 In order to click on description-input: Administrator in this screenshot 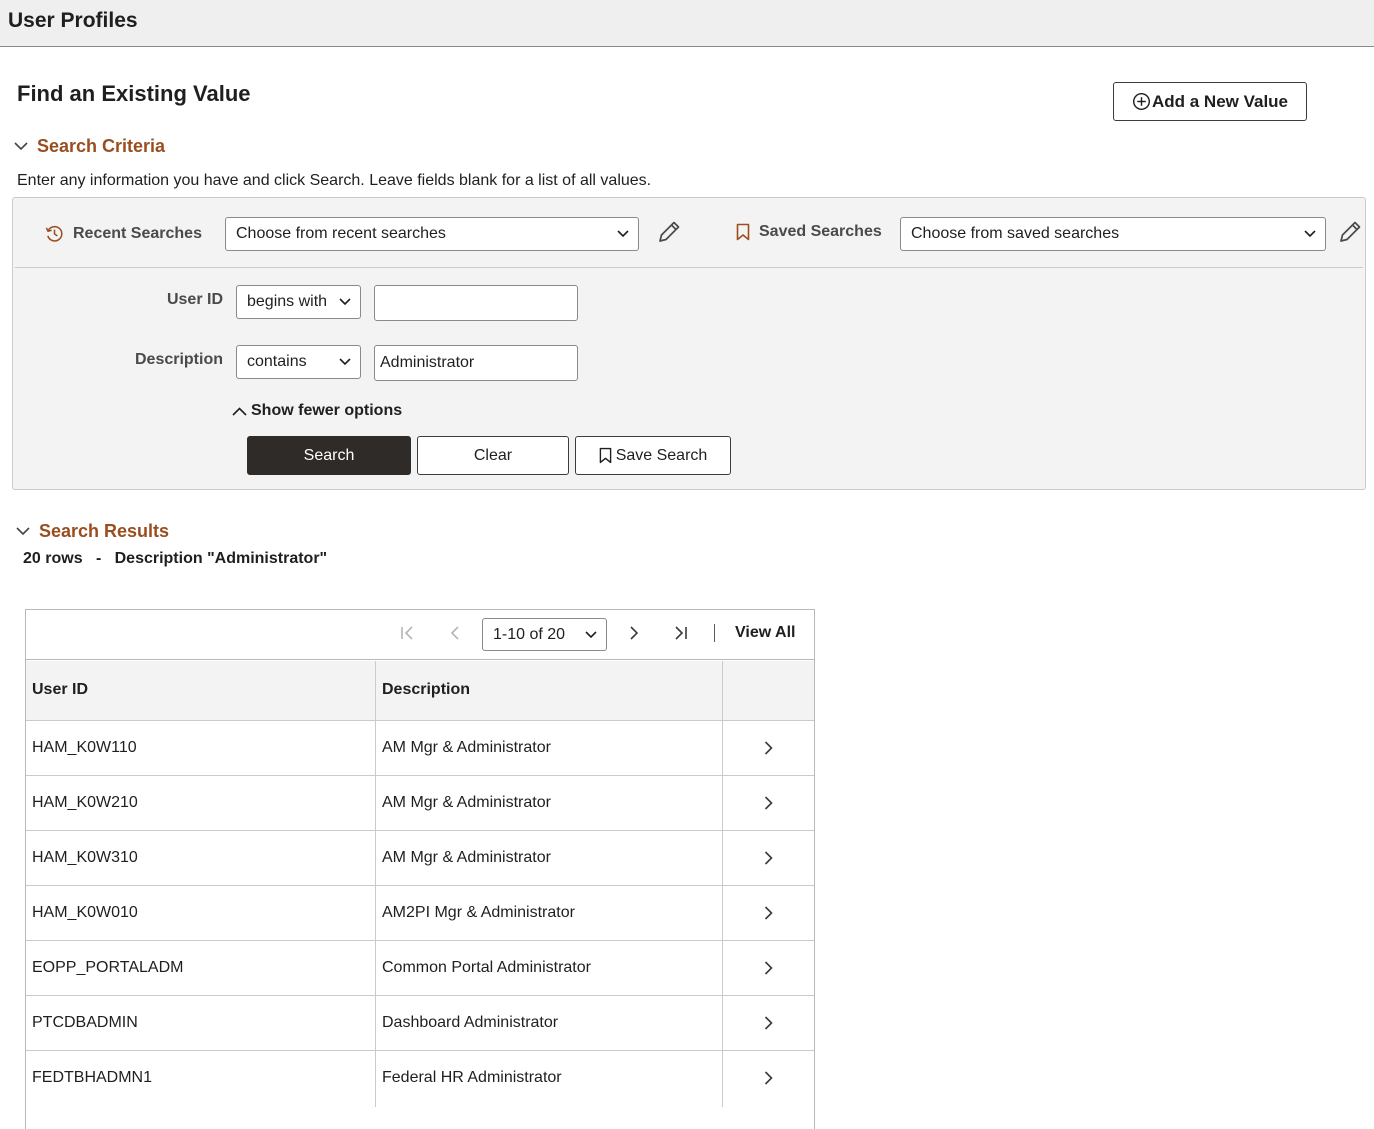, I will do `click(476, 363)`.